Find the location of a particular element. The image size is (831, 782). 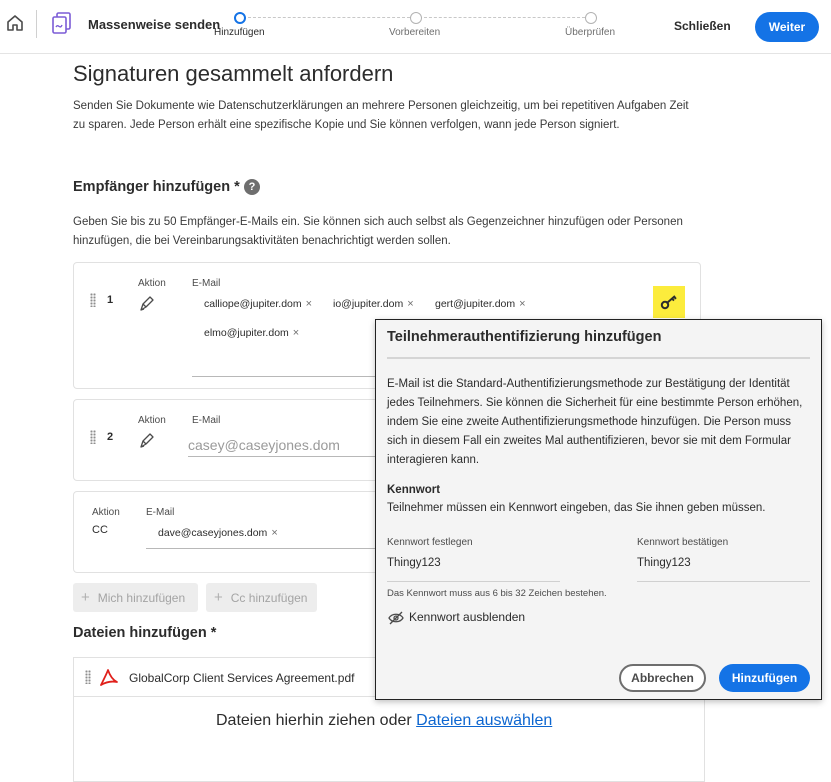

drop-instruction: Dateien hierhin ziehen oder is located at coordinates (316, 720).